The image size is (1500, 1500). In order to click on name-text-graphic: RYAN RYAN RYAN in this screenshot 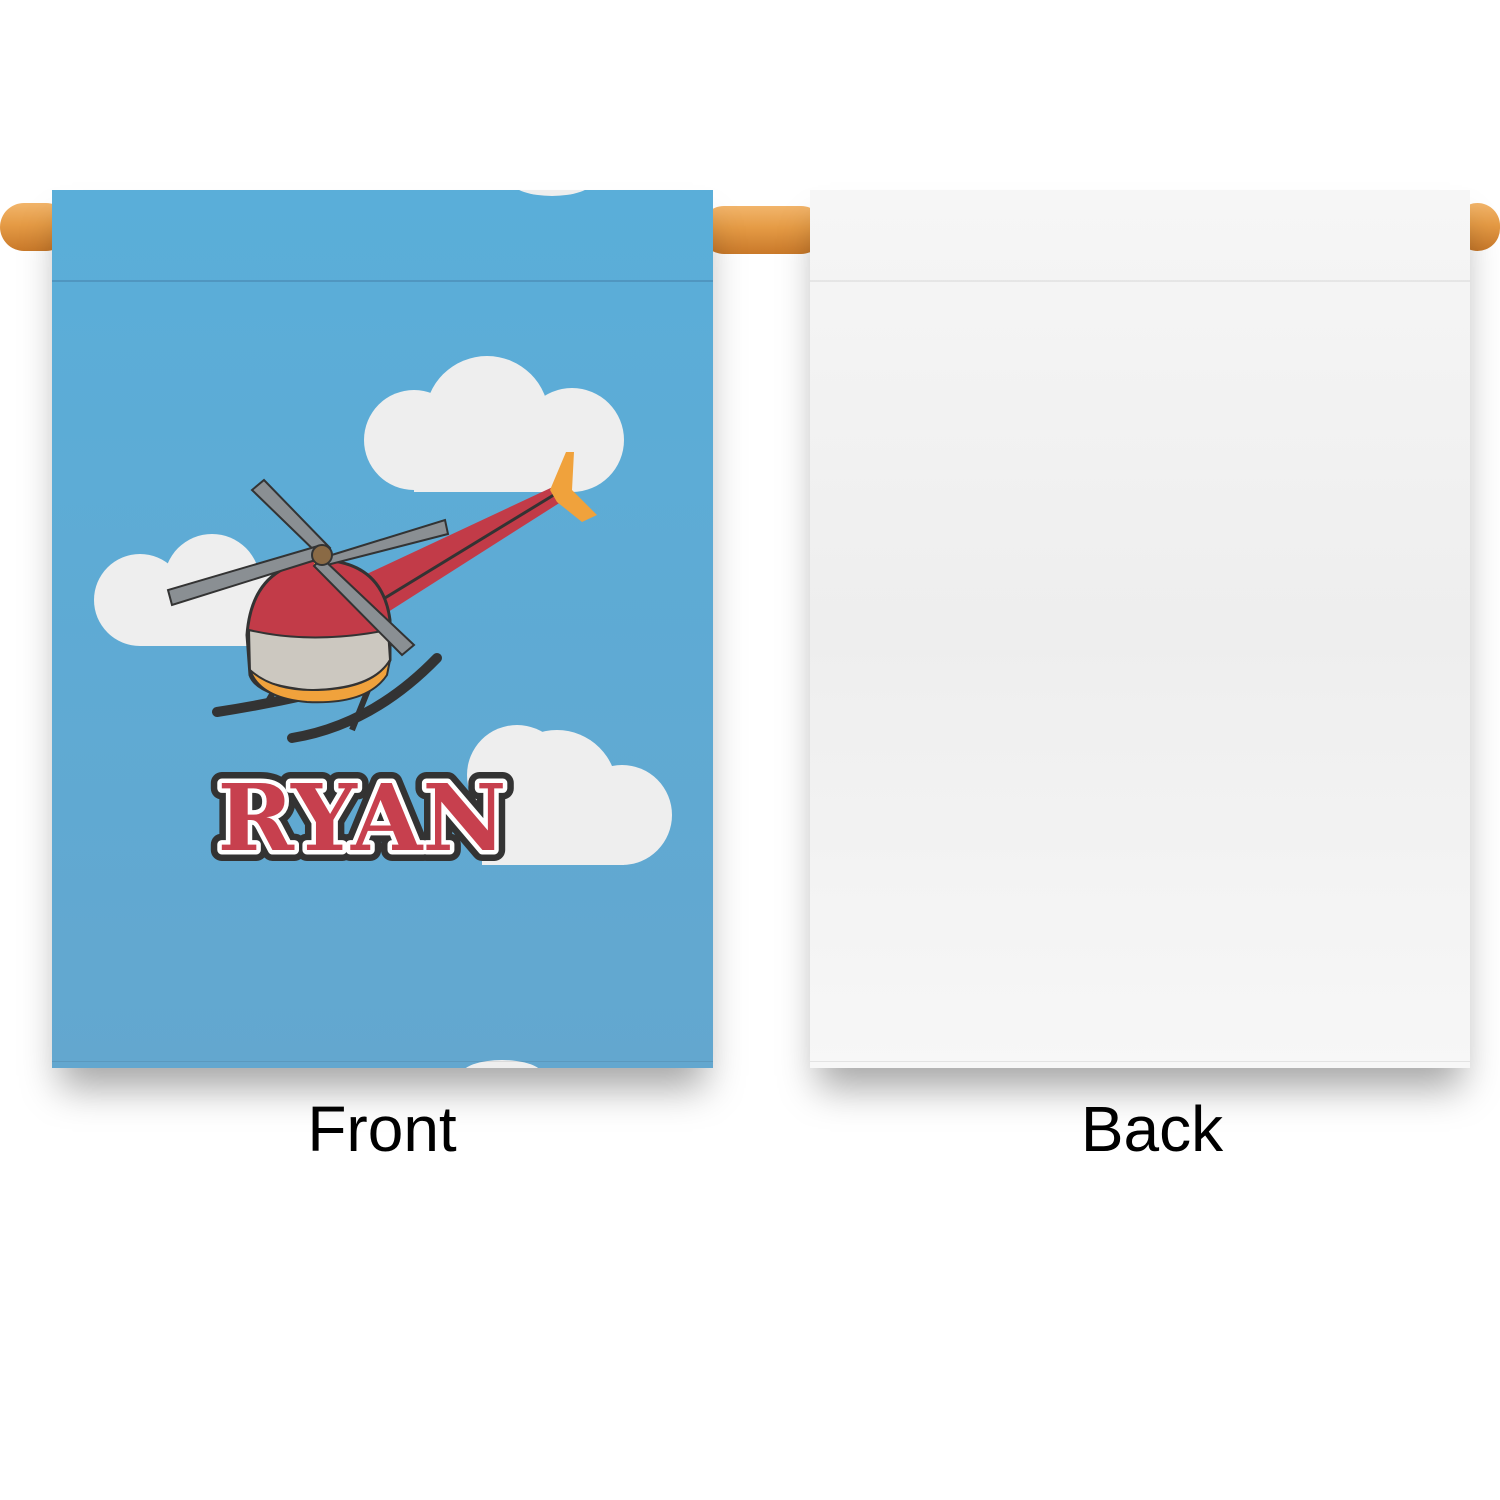, I will do `click(362, 818)`.